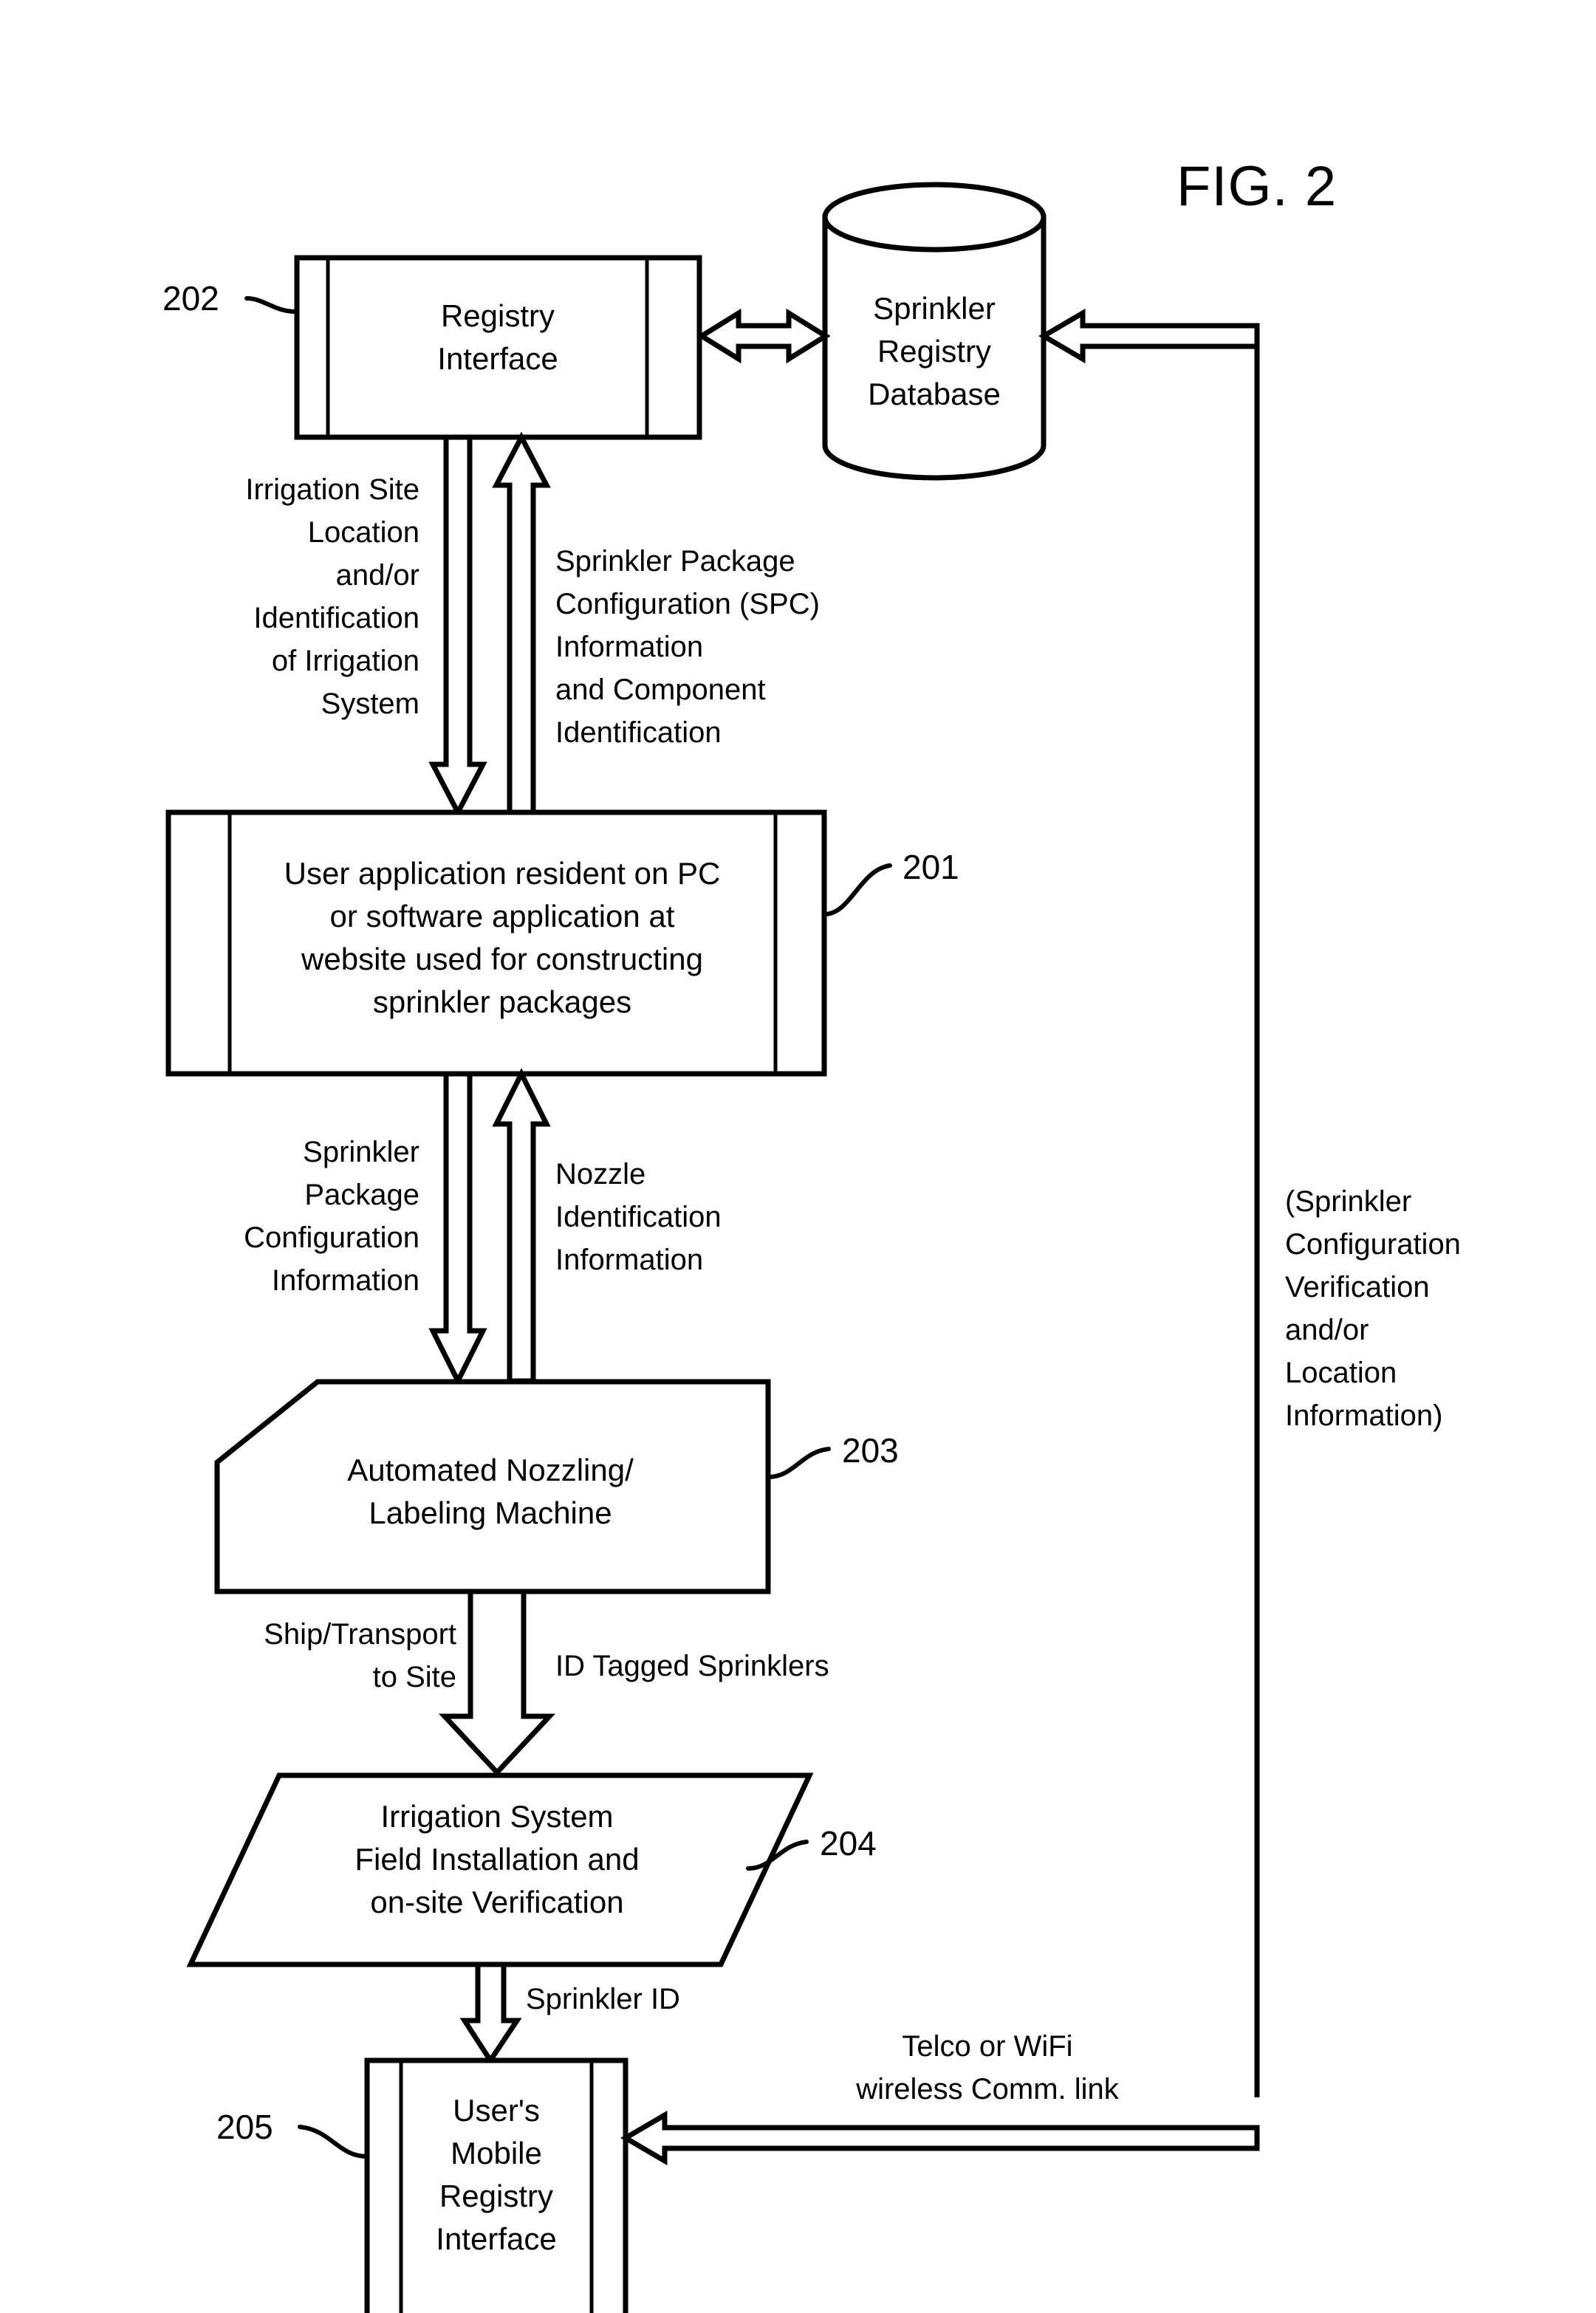 Image resolution: width=1596 pixels, height=2313 pixels. I want to click on figure-title: FIG. 2, so click(1257, 186).